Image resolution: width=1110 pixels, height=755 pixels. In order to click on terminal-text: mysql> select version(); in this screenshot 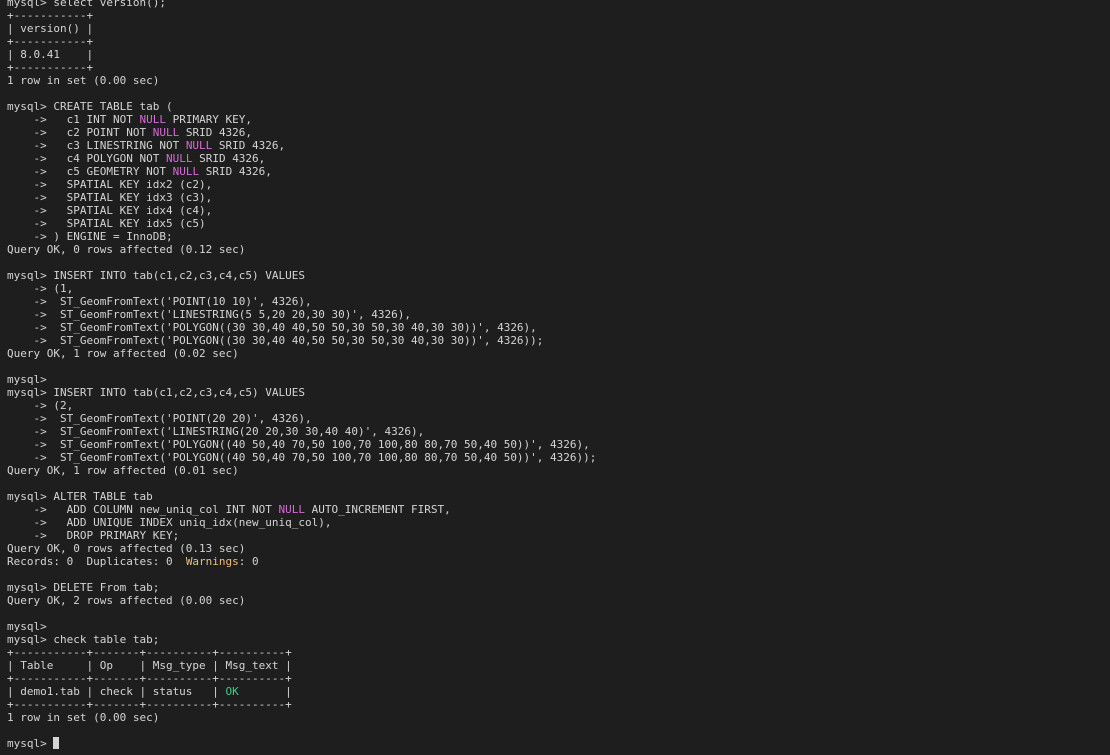, I will do `click(86, 4)`.